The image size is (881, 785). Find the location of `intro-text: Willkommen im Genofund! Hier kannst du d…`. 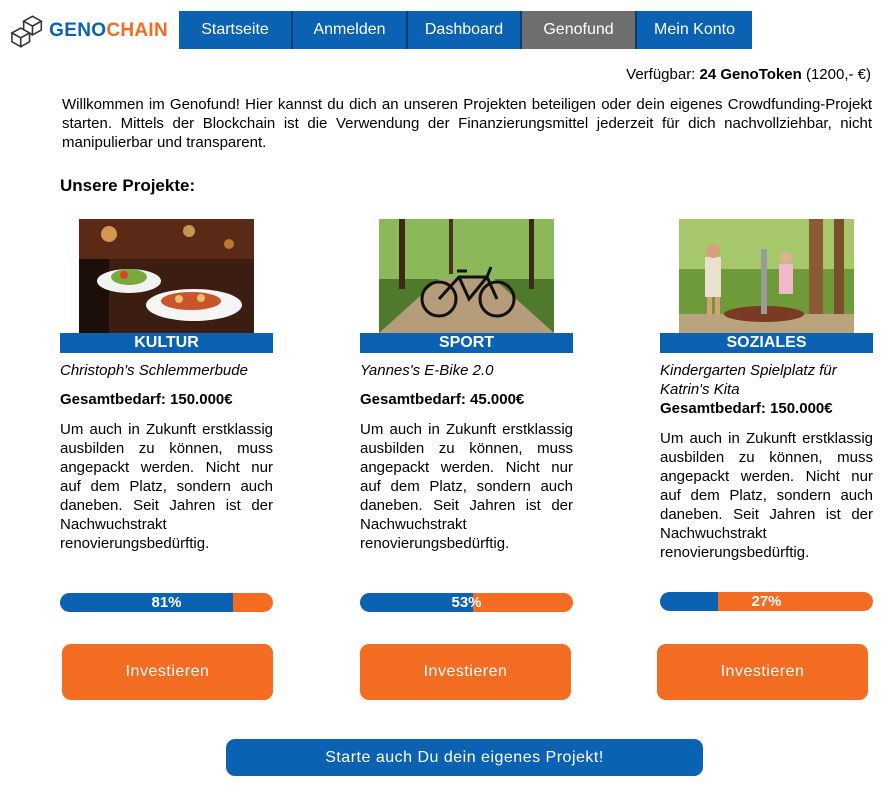

intro-text: Willkommen im Genofund! Hier kannst du d… is located at coordinates (467, 123).